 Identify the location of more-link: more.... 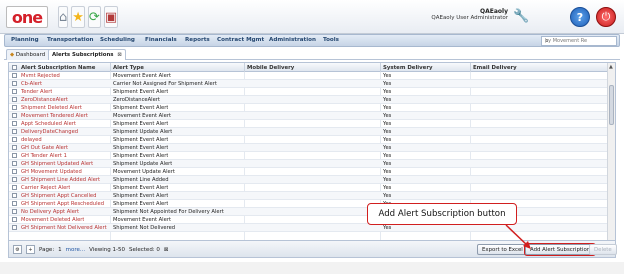
(76, 250).